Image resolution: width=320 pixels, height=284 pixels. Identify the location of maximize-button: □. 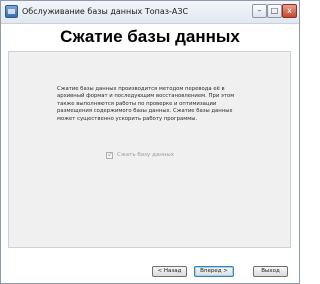
(274, 11).